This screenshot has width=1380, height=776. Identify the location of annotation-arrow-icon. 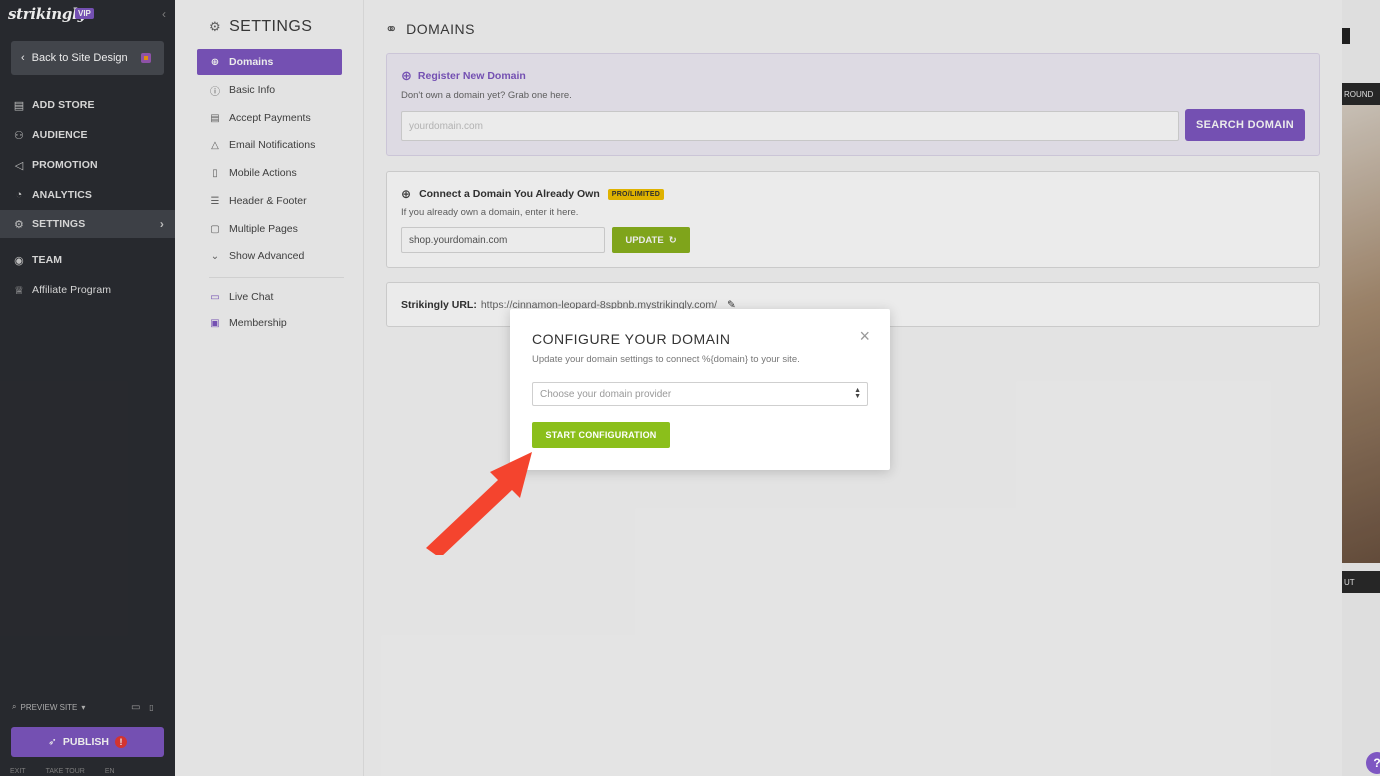
(479, 503).